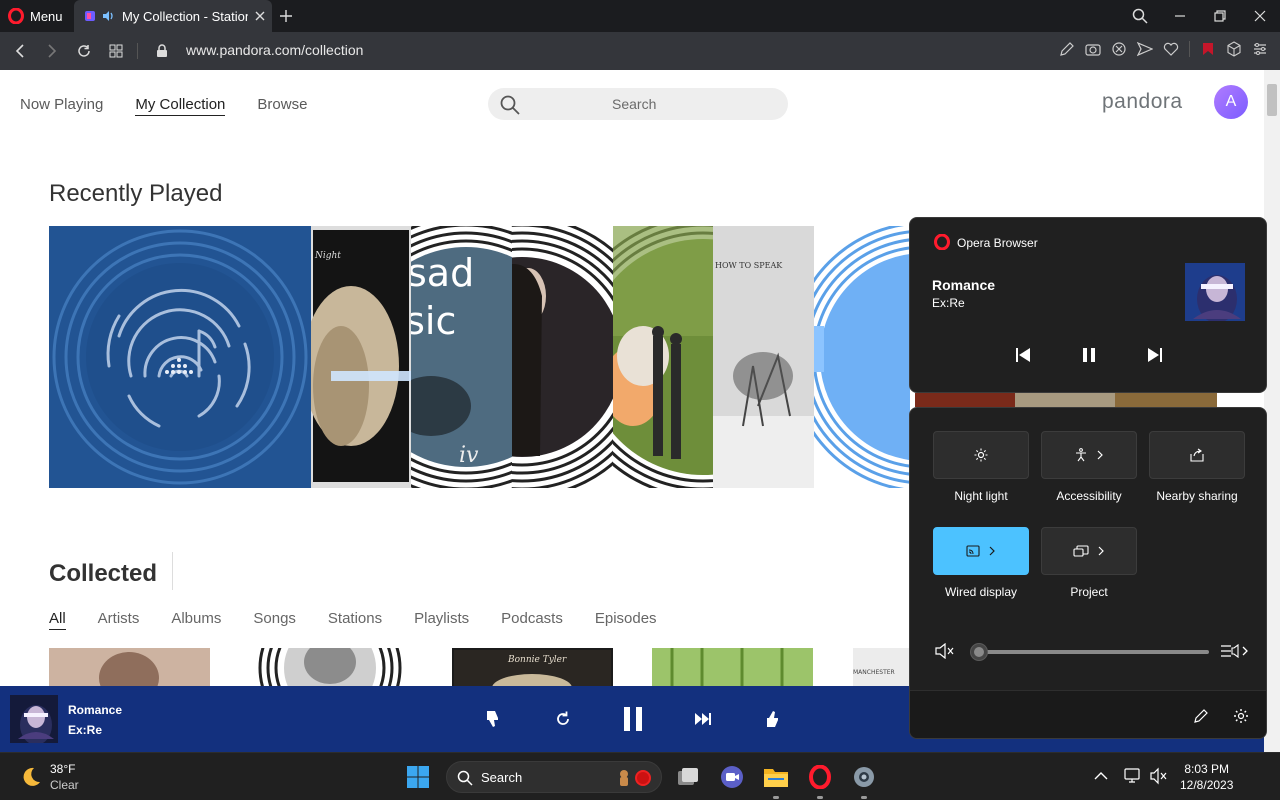  What do you see at coordinates (180, 106) in the screenshot?
I see `nav-my-collection: My Collection` at bounding box center [180, 106].